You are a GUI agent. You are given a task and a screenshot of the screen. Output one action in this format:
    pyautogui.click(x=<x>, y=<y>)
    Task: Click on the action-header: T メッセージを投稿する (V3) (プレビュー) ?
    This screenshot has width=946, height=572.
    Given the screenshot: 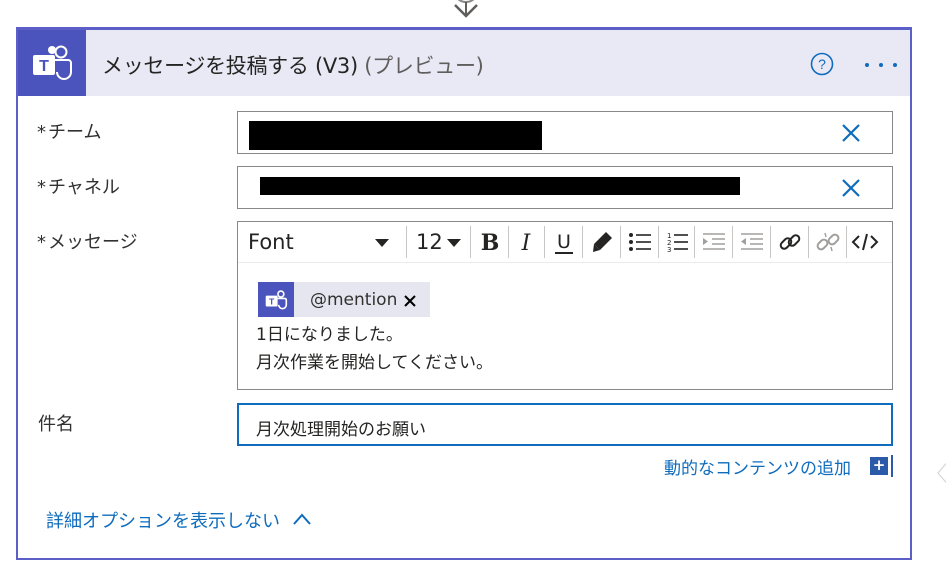 What is the action you would take?
    pyautogui.click(x=464, y=63)
    